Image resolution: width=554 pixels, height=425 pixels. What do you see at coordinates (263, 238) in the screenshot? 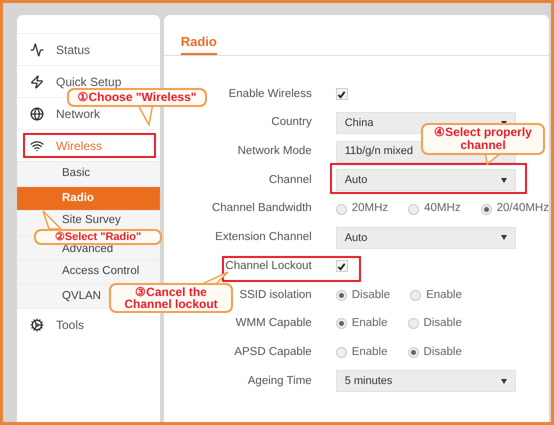
I see `field-label: Extension Channel` at bounding box center [263, 238].